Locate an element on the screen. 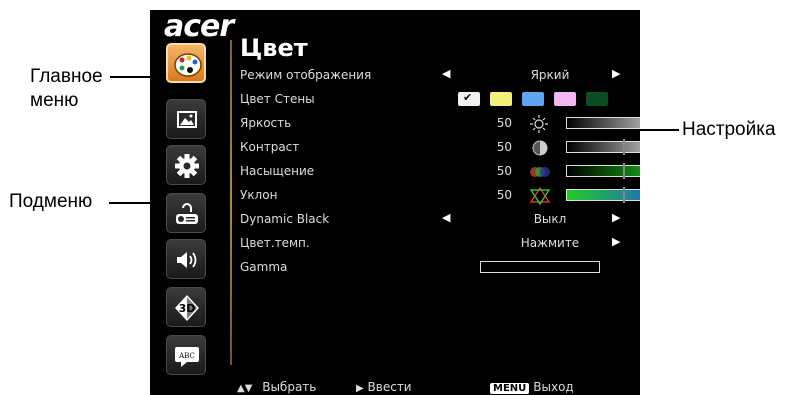 The width and height of the screenshot is (794, 395). row-label: Цвет.темп. is located at coordinates (275, 243).